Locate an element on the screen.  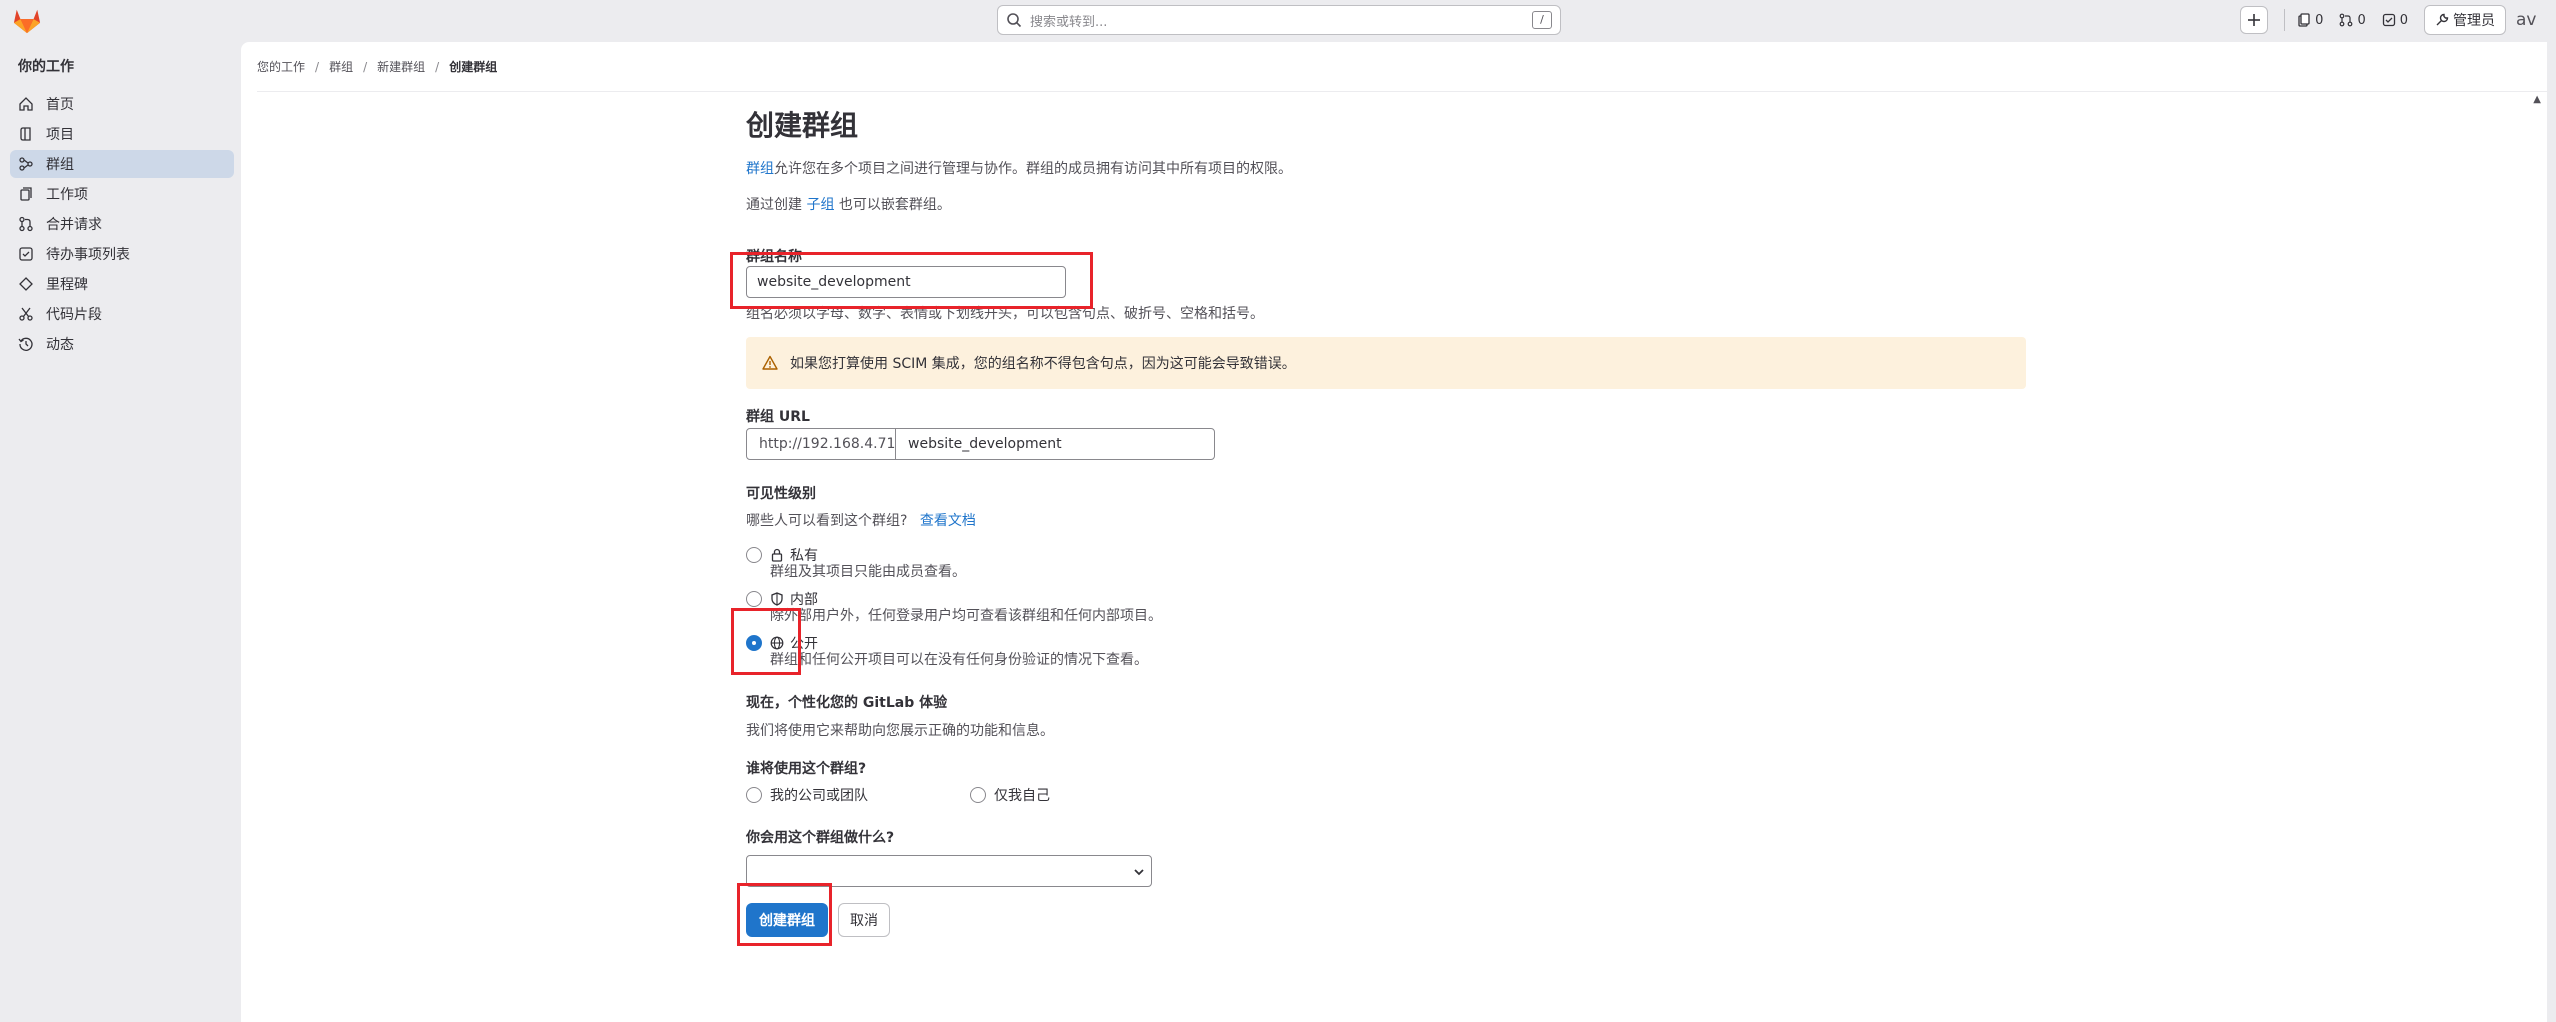
personalize-desc: 我们将使用它来帮助向您展示正确的功能和信息。 is located at coordinates (900, 731).